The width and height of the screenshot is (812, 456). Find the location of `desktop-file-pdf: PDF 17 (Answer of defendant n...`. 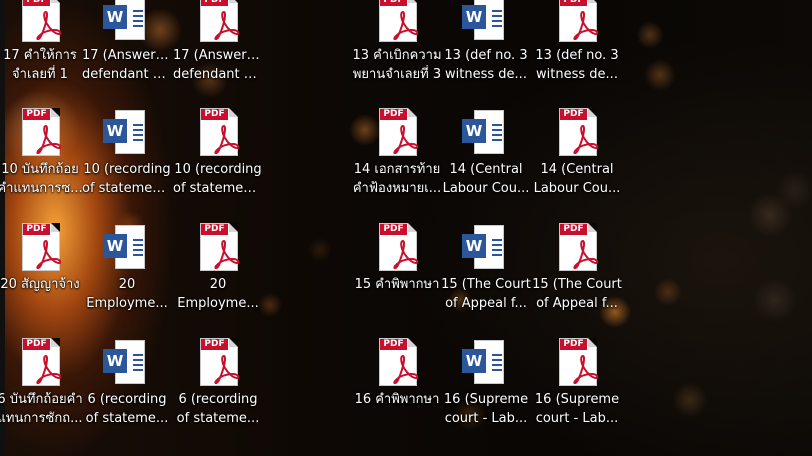

desktop-file-pdf: PDF 17 (Answer of defendant n... is located at coordinates (218, 55).